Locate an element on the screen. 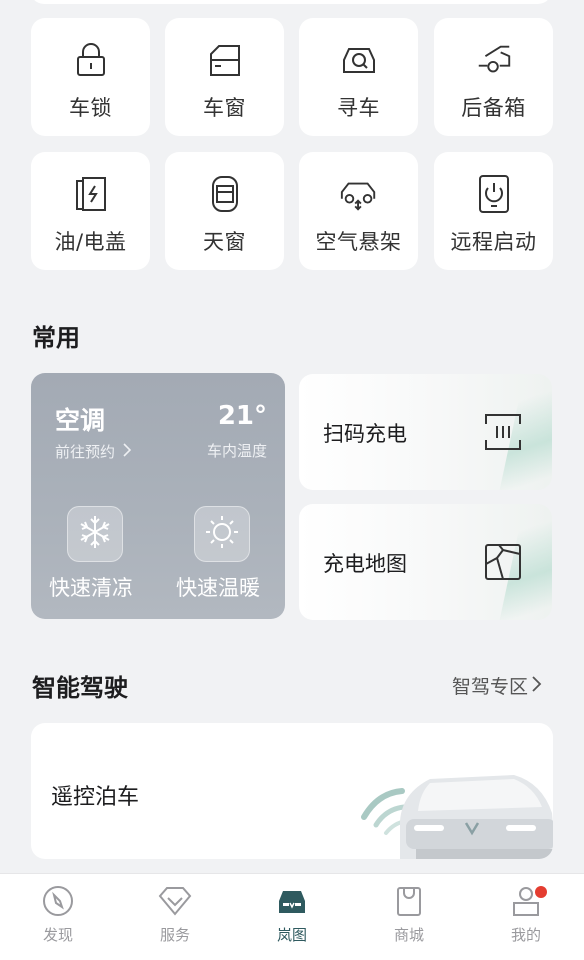  tile-window-label: 车窗 is located at coordinates (224, 108).